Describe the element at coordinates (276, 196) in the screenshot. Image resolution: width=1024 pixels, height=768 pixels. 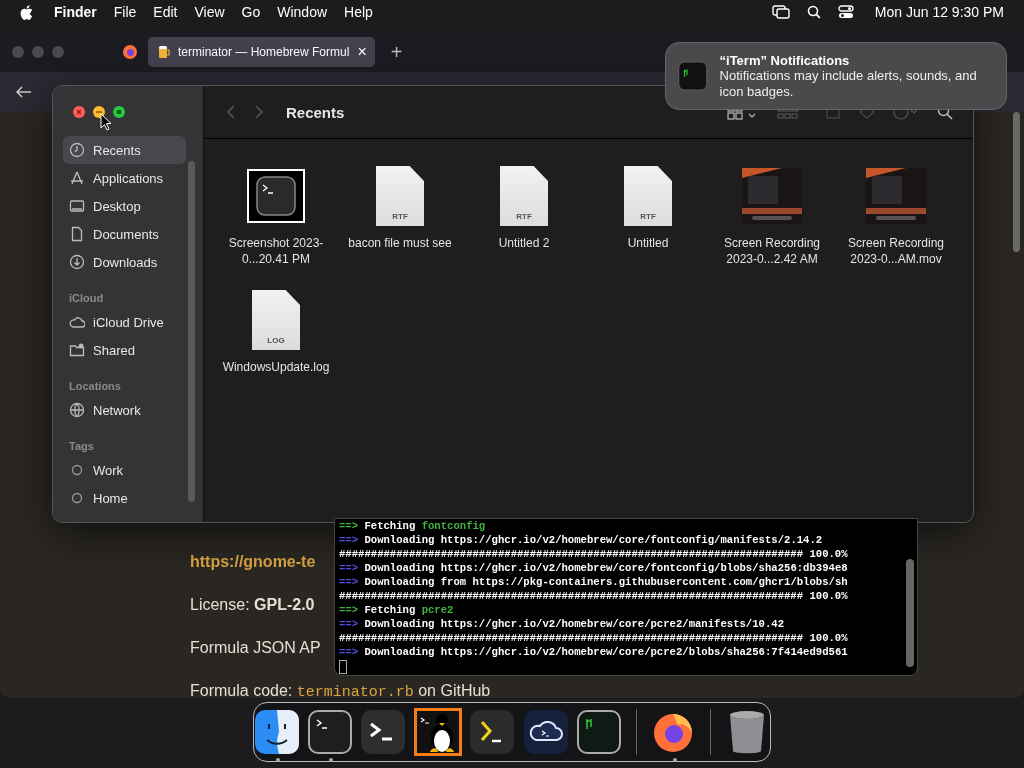
I see `terminal-thumbnail-icon` at that location.